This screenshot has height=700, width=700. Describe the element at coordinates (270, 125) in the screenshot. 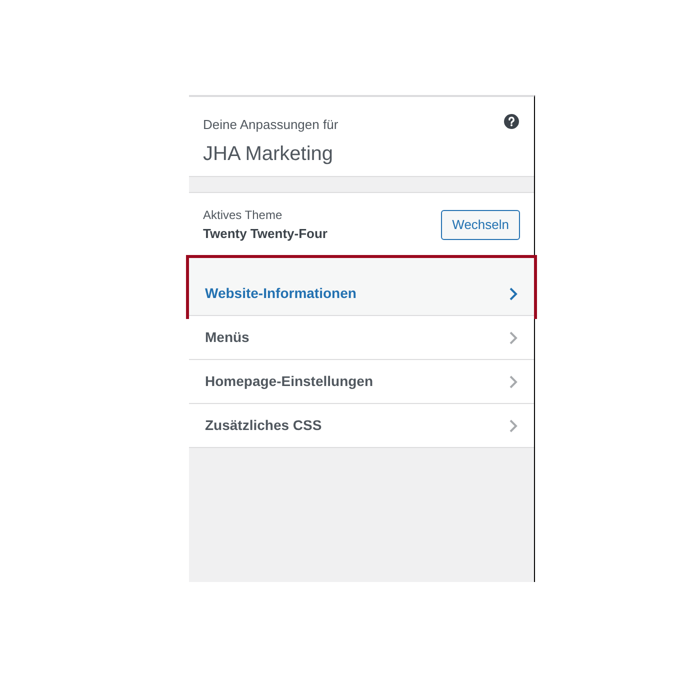

I see `customizer-subtitle: Deine Anpassungen für` at that location.